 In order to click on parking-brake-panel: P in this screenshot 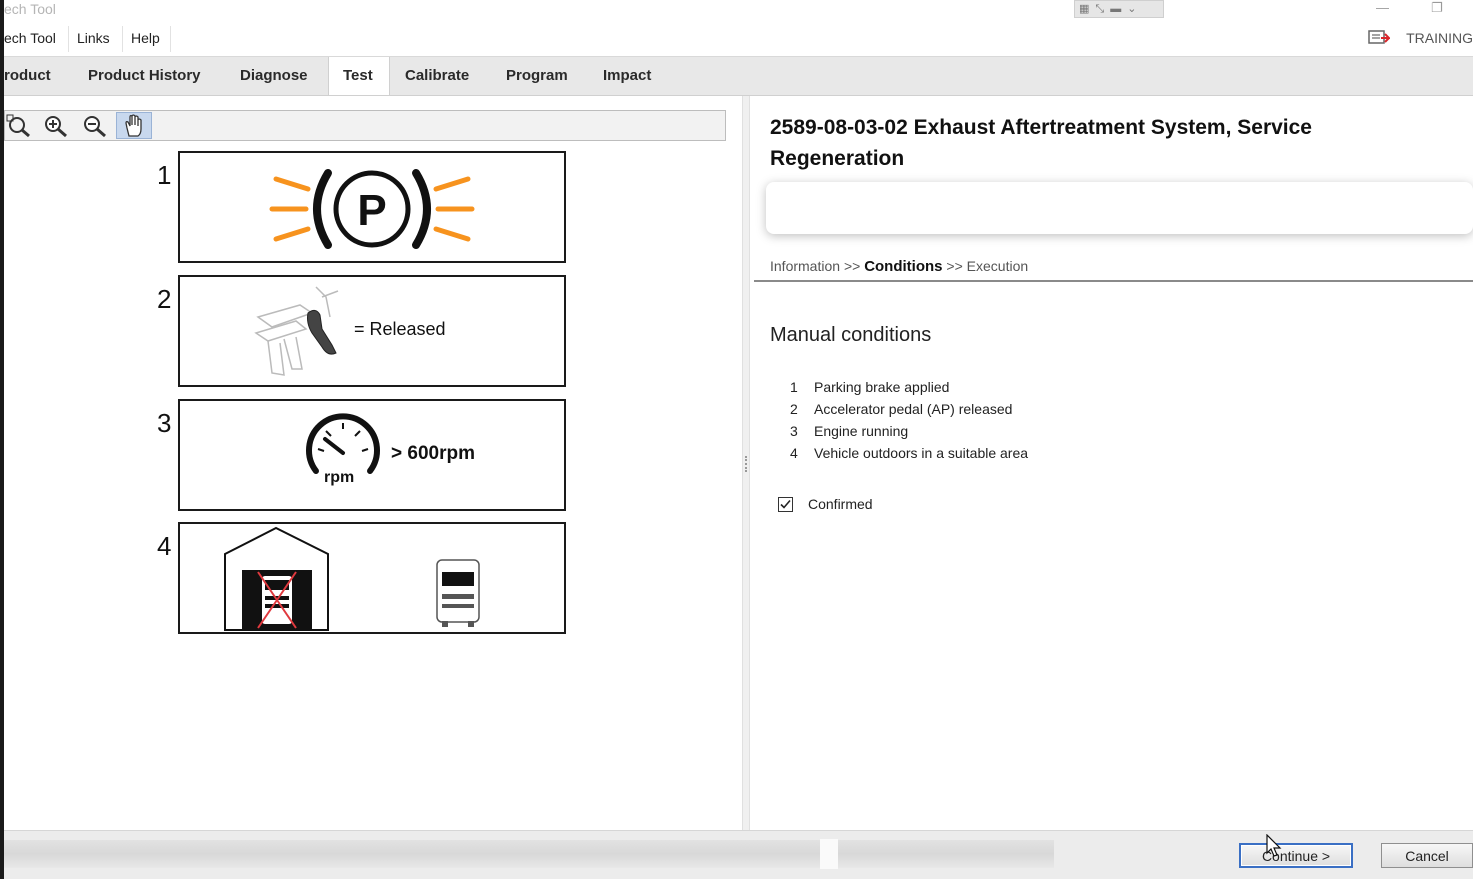, I will do `click(372, 207)`.